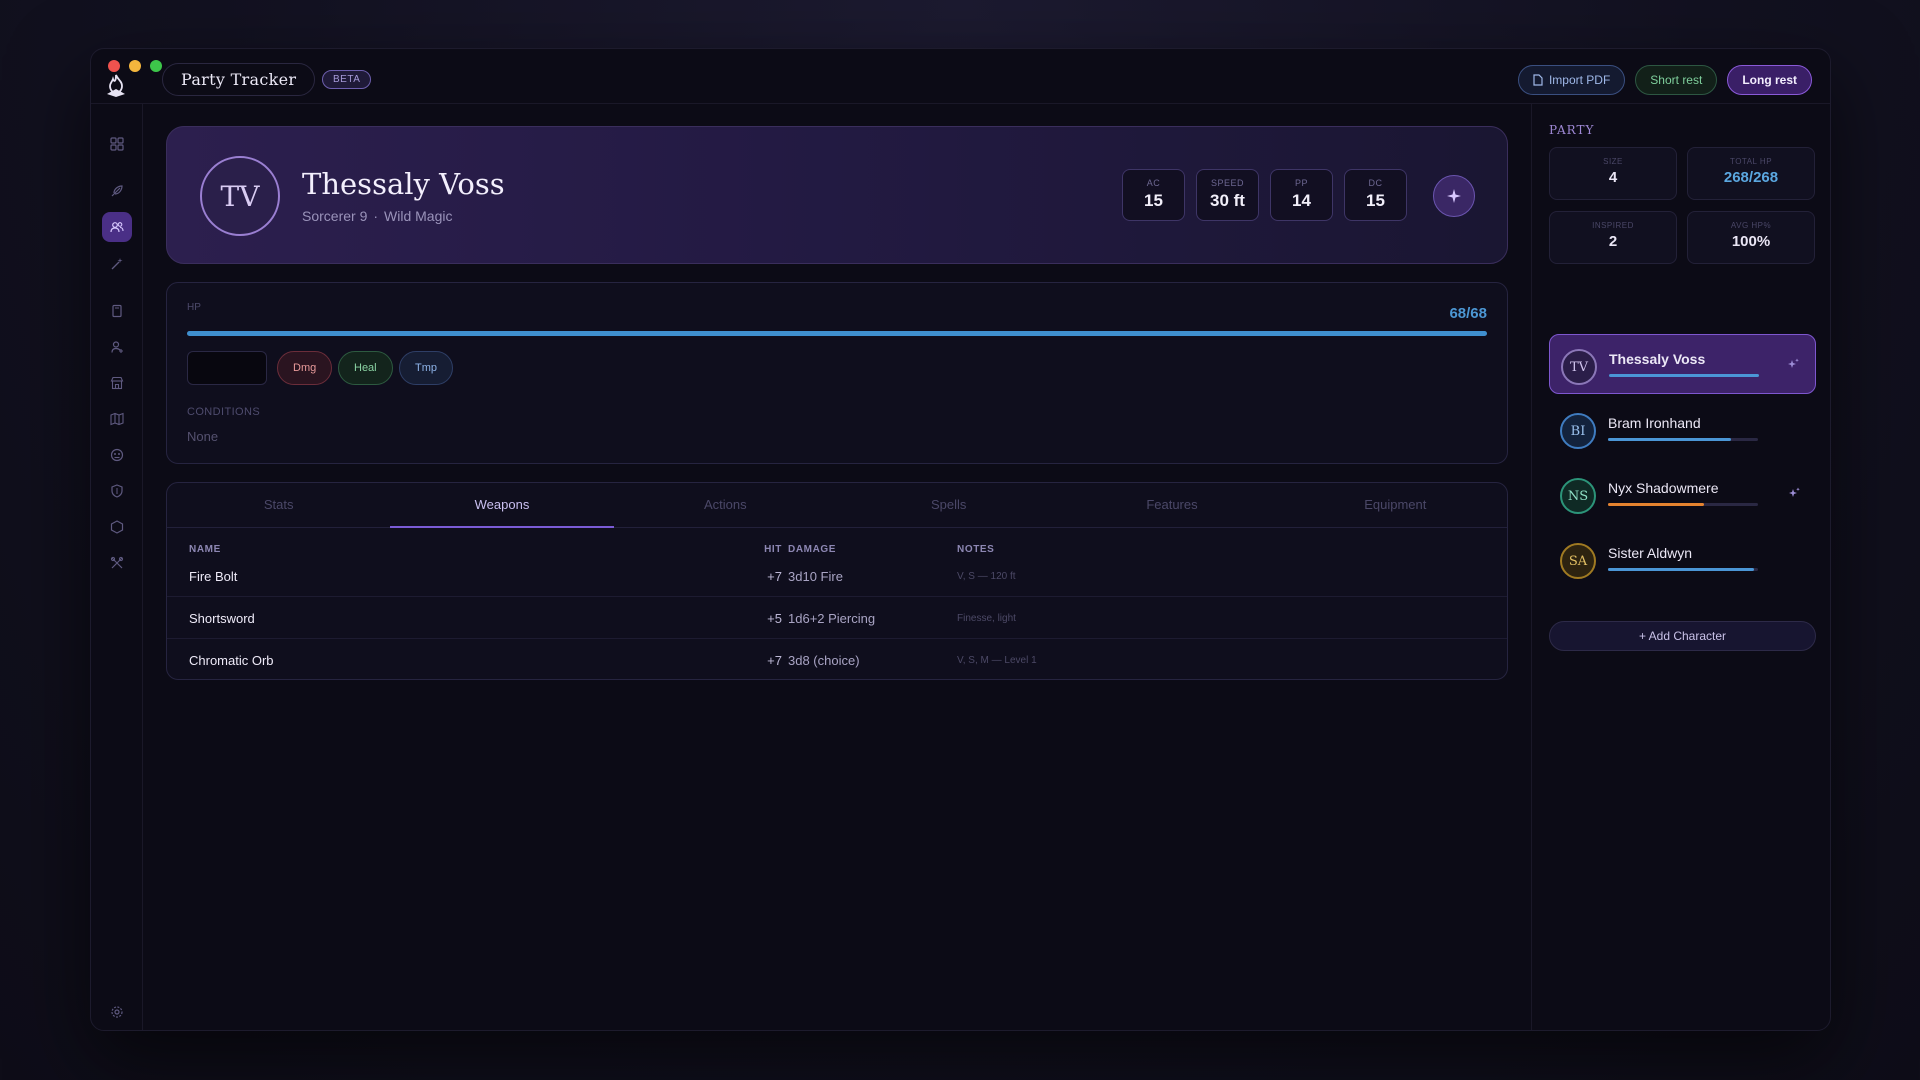 Image resolution: width=1920 pixels, height=1080 pixels. Describe the element at coordinates (239, 79) in the screenshot. I see `app-title: Party Tracker` at that location.